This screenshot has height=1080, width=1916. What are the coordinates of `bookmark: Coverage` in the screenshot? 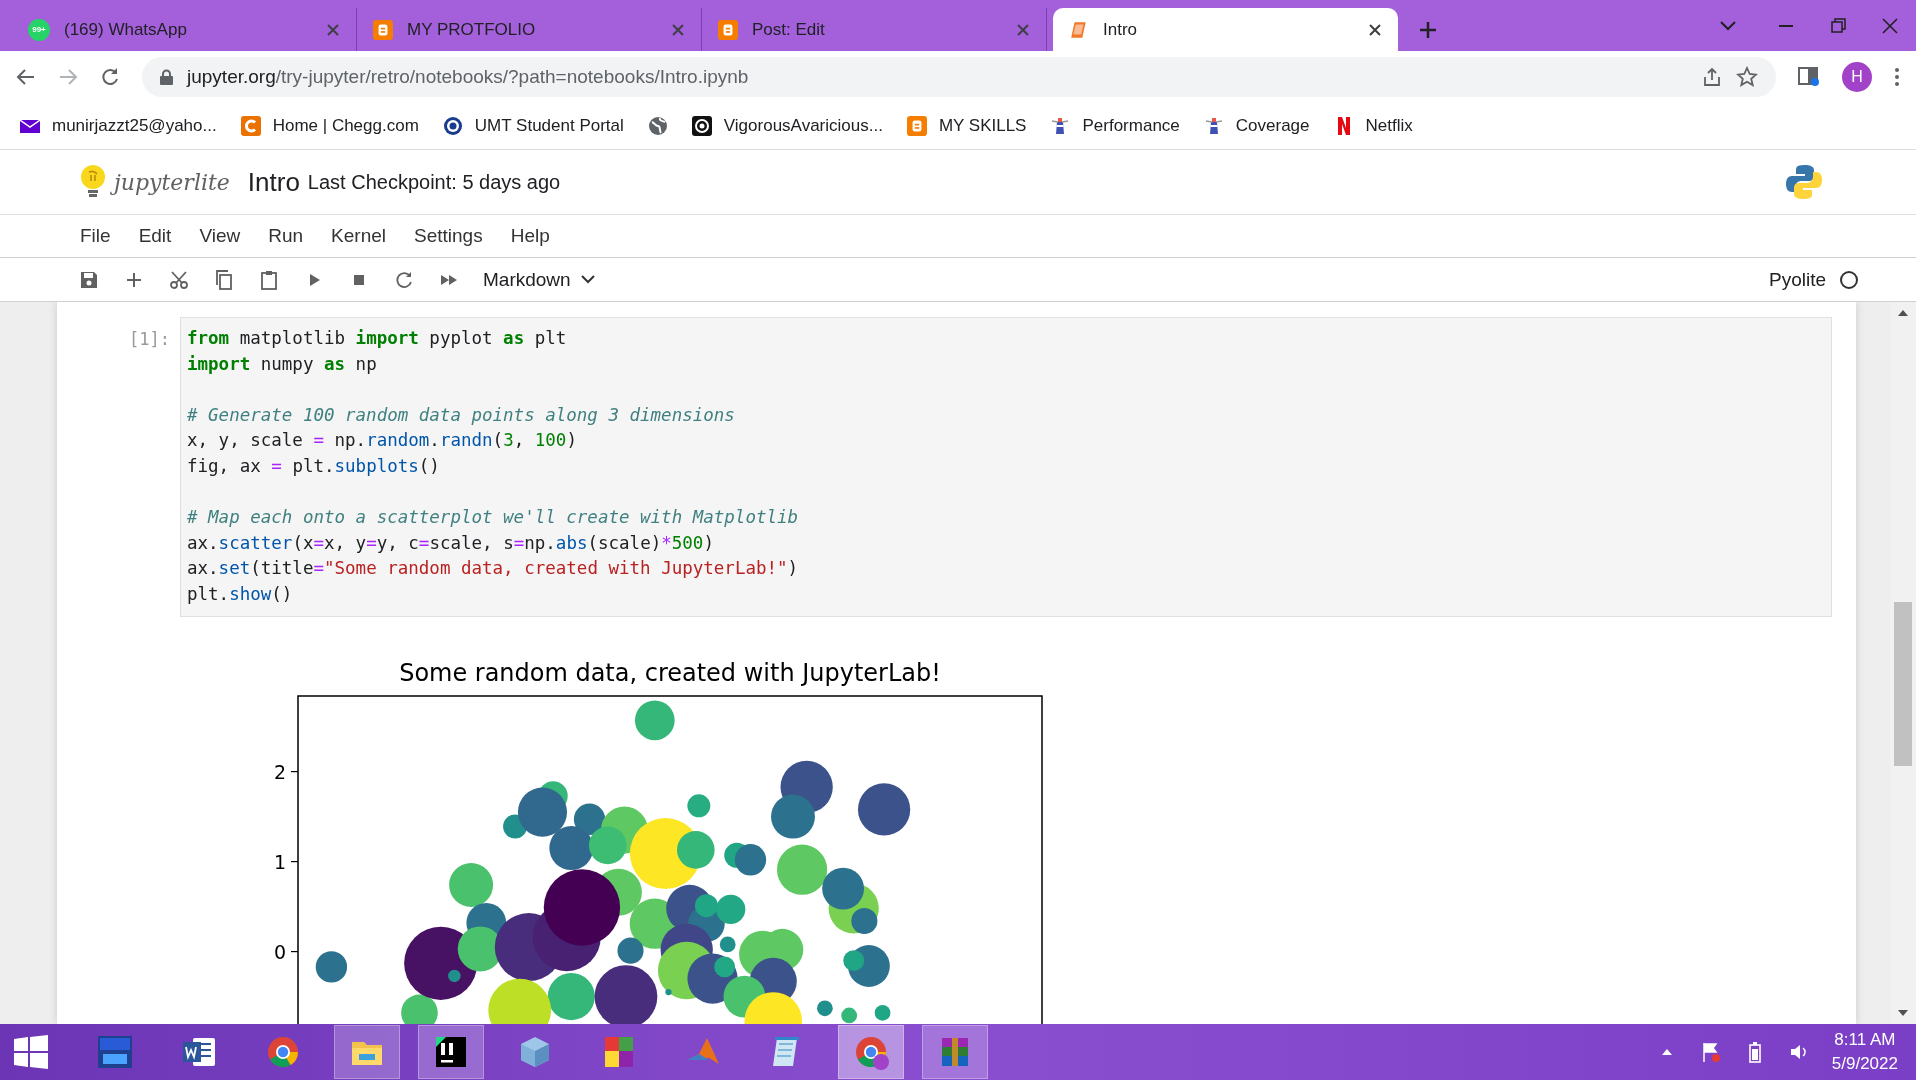 It's located at (1256, 126).